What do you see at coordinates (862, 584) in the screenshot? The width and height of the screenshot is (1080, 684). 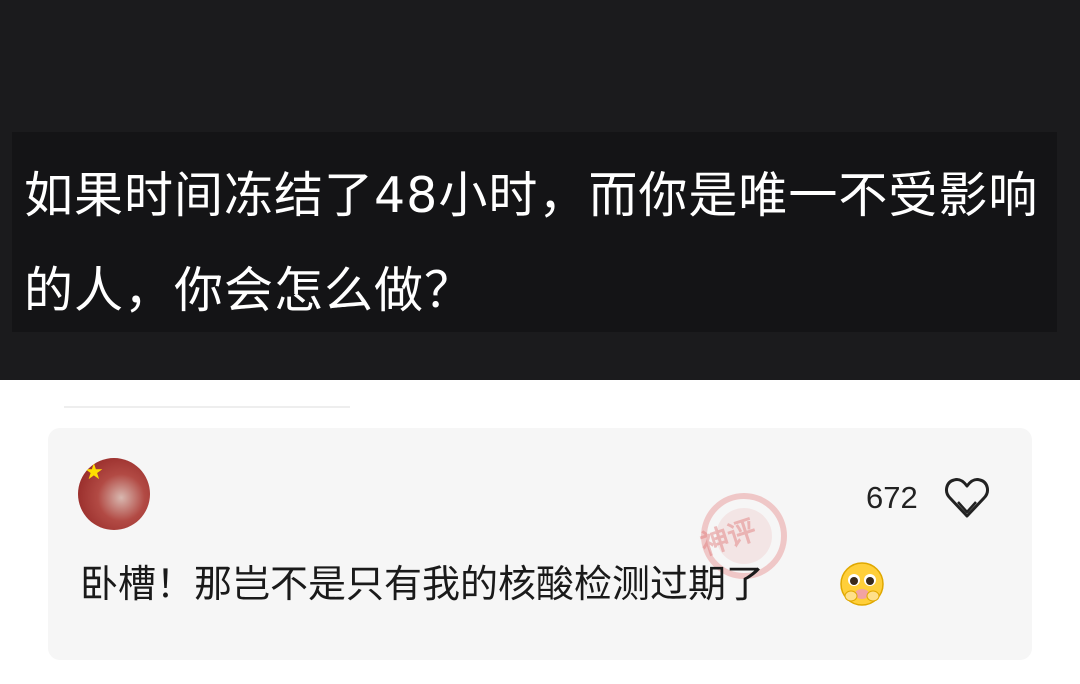 I see `pleading-face-icon` at bounding box center [862, 584].